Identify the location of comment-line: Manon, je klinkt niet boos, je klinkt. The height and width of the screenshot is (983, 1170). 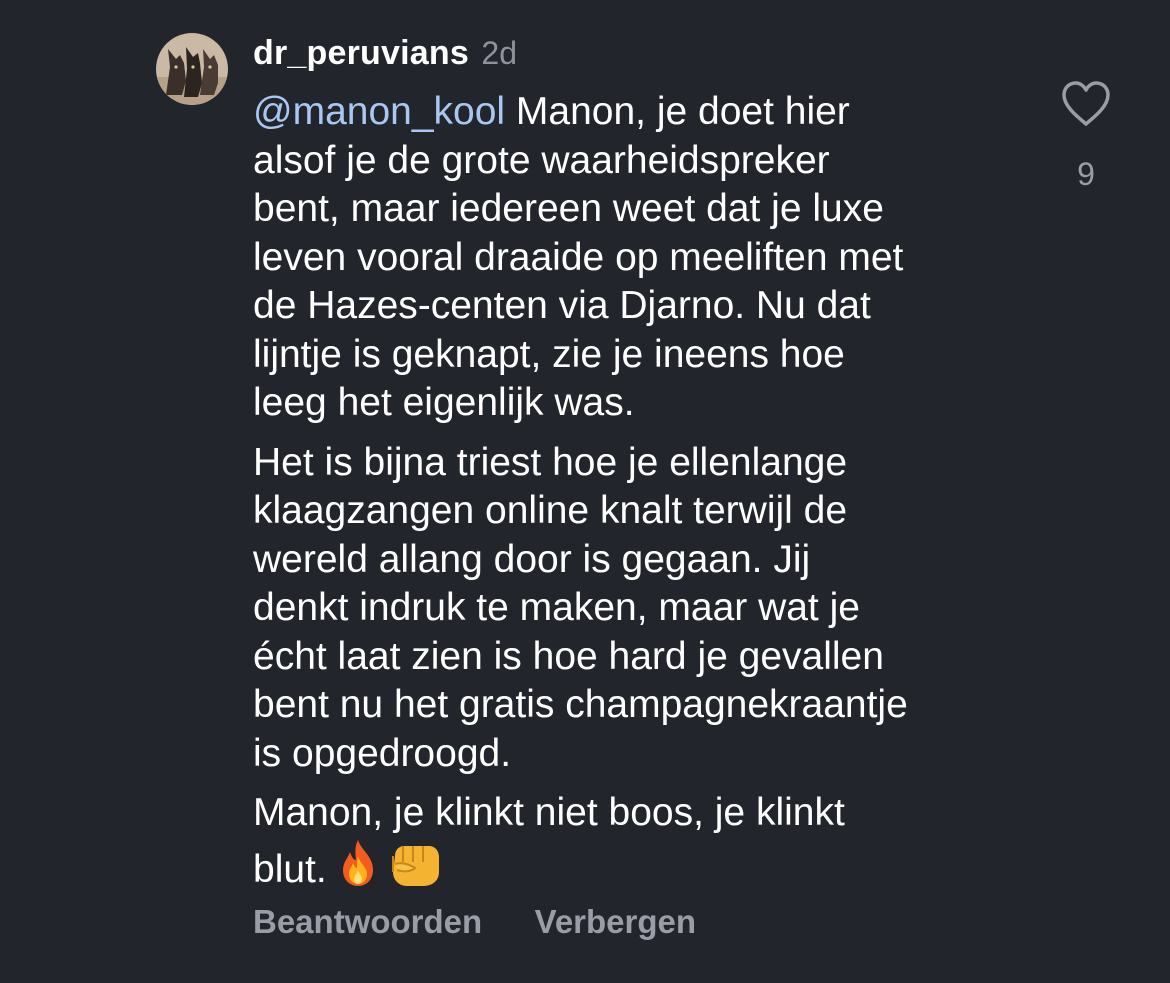
(549, 812).